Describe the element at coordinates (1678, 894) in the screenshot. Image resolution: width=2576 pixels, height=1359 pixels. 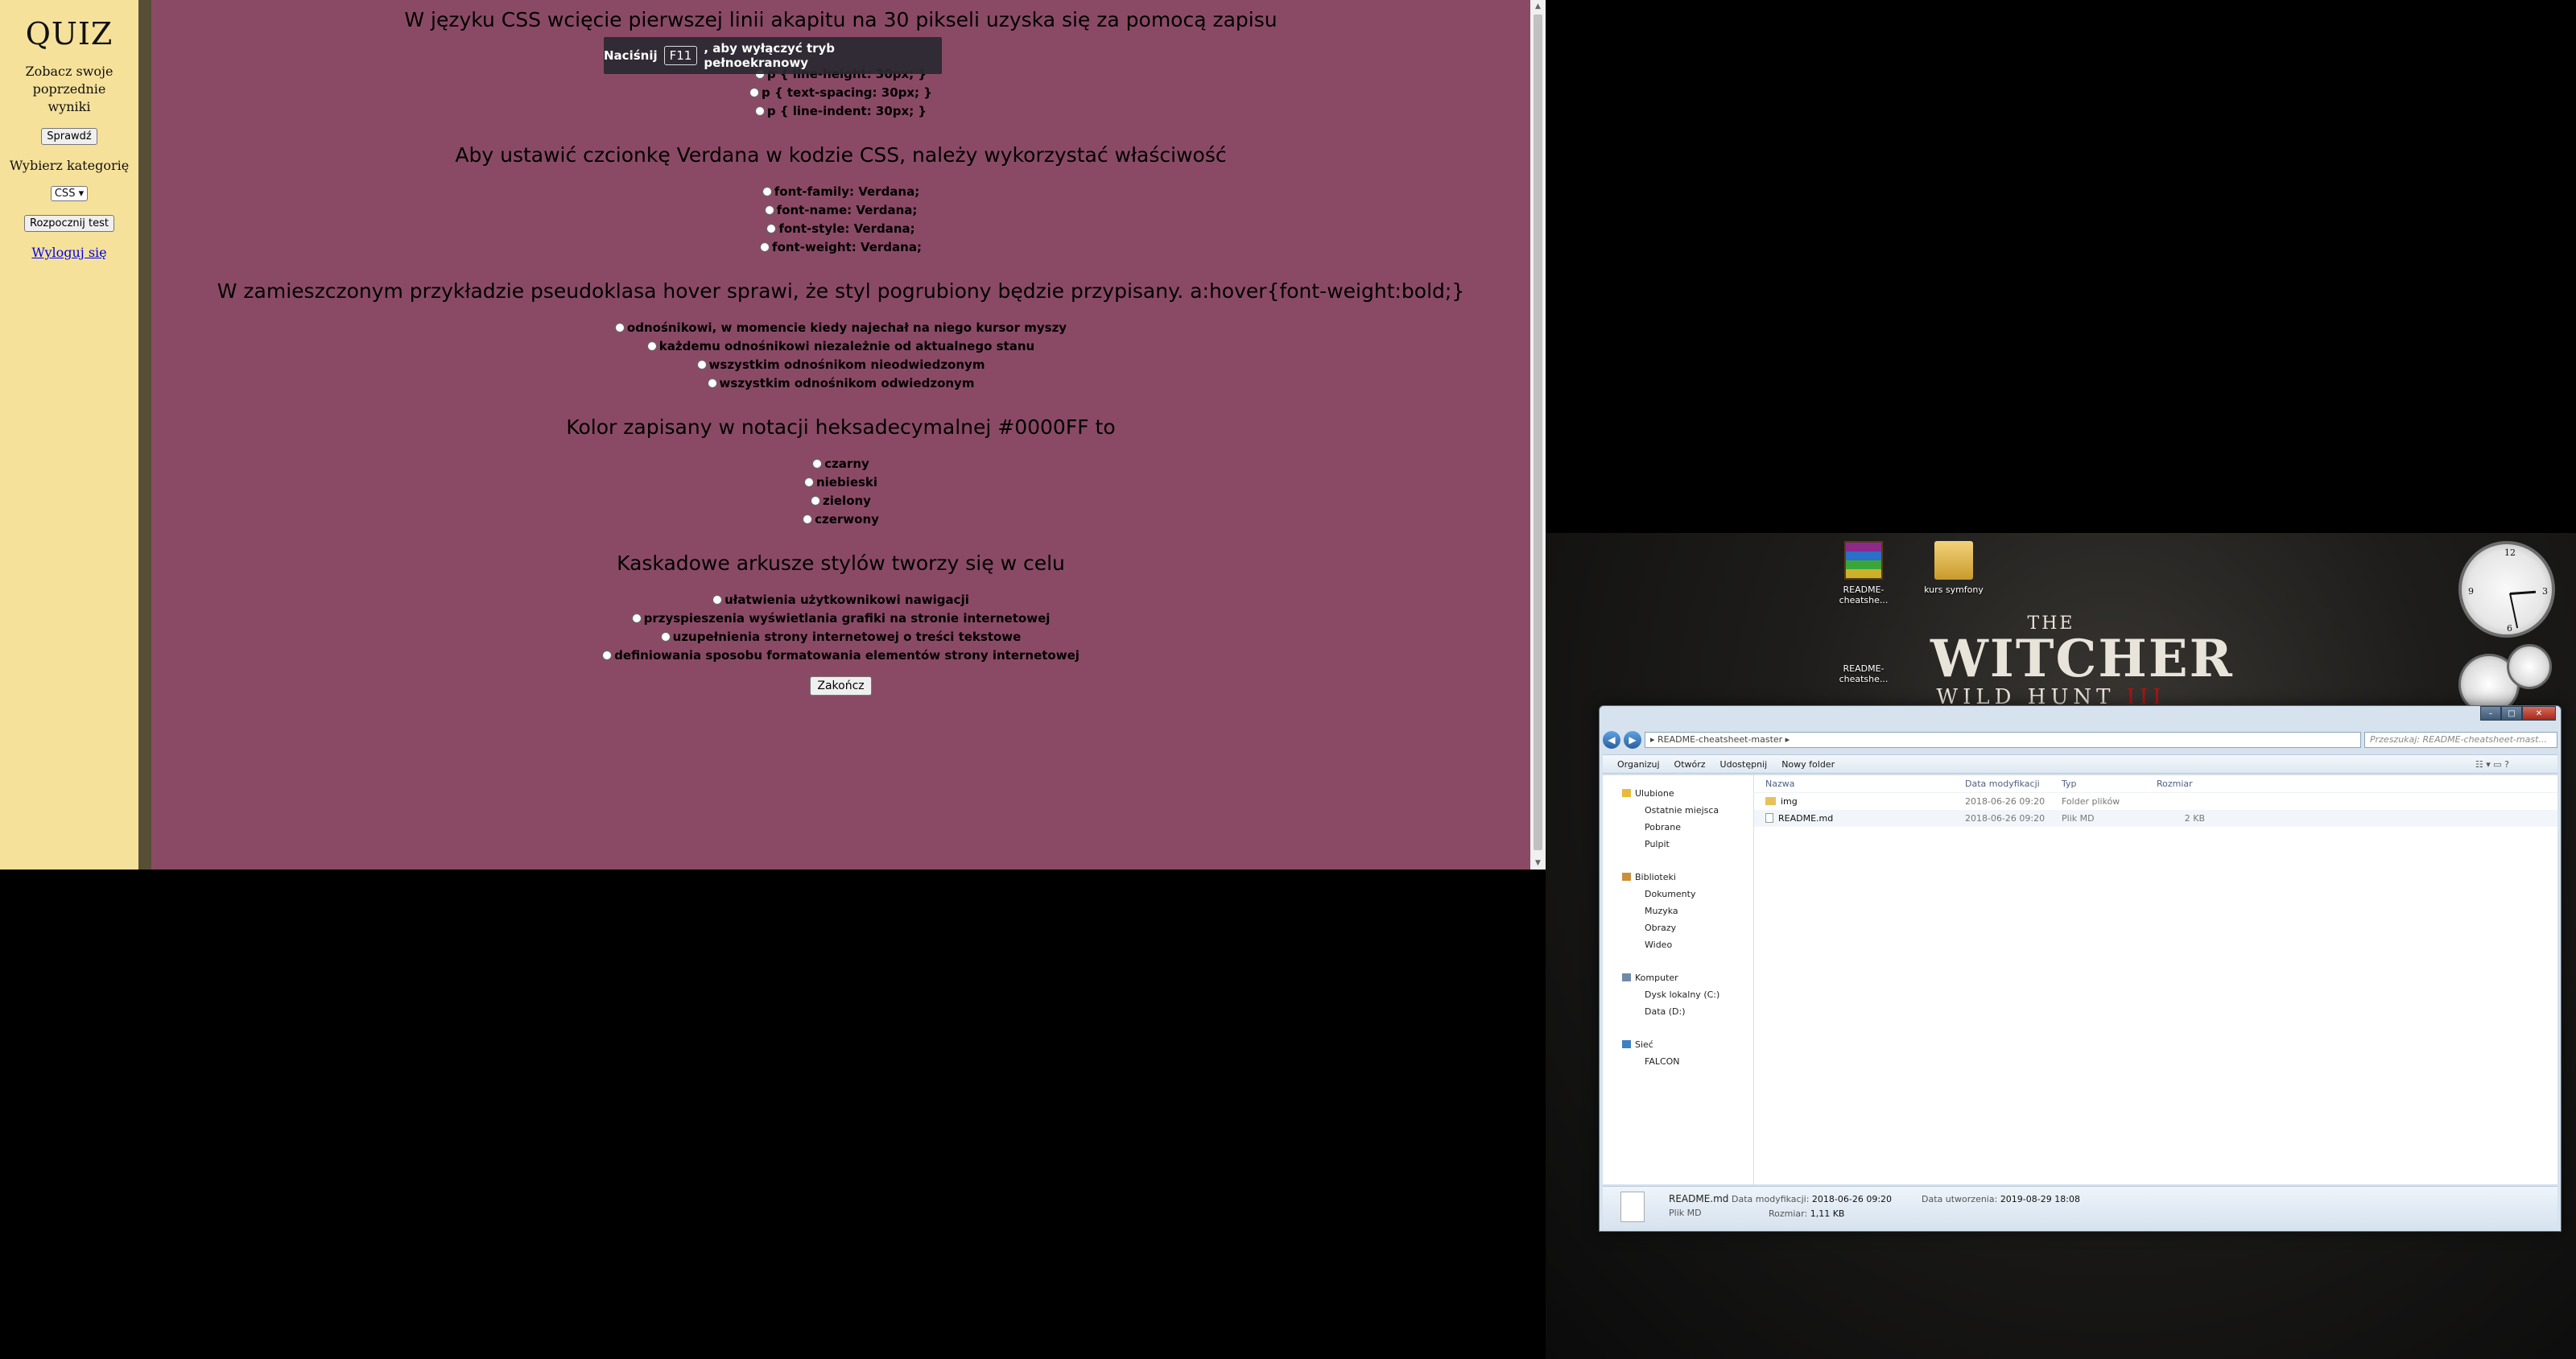
I see `nav-item-documents: Dokumenty` at that location.